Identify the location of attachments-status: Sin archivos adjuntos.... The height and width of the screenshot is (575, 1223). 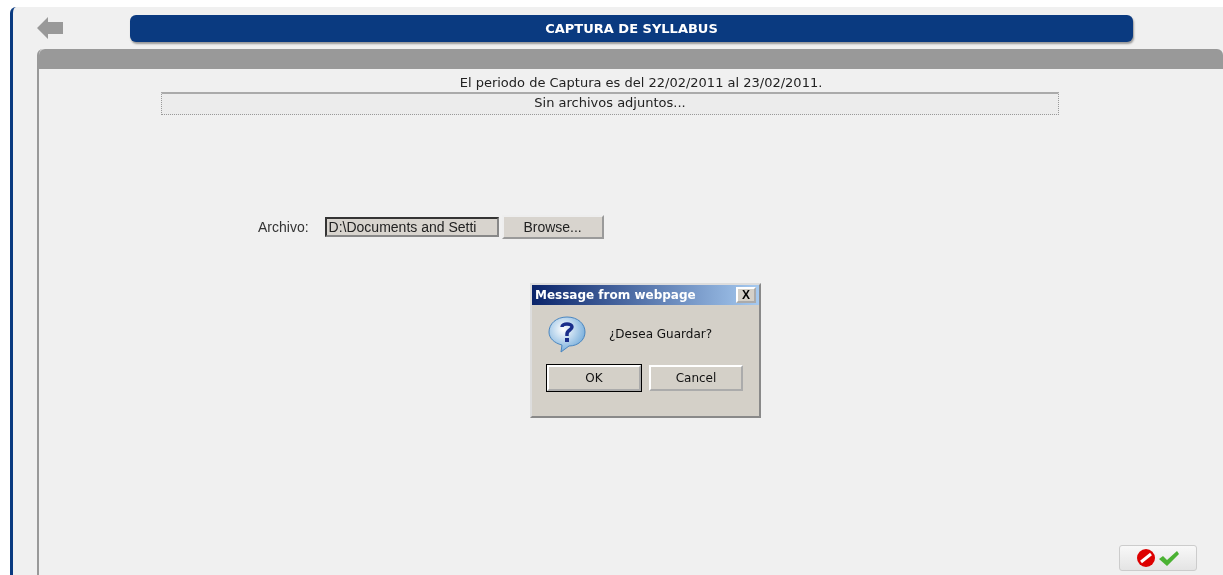
(610, 103).